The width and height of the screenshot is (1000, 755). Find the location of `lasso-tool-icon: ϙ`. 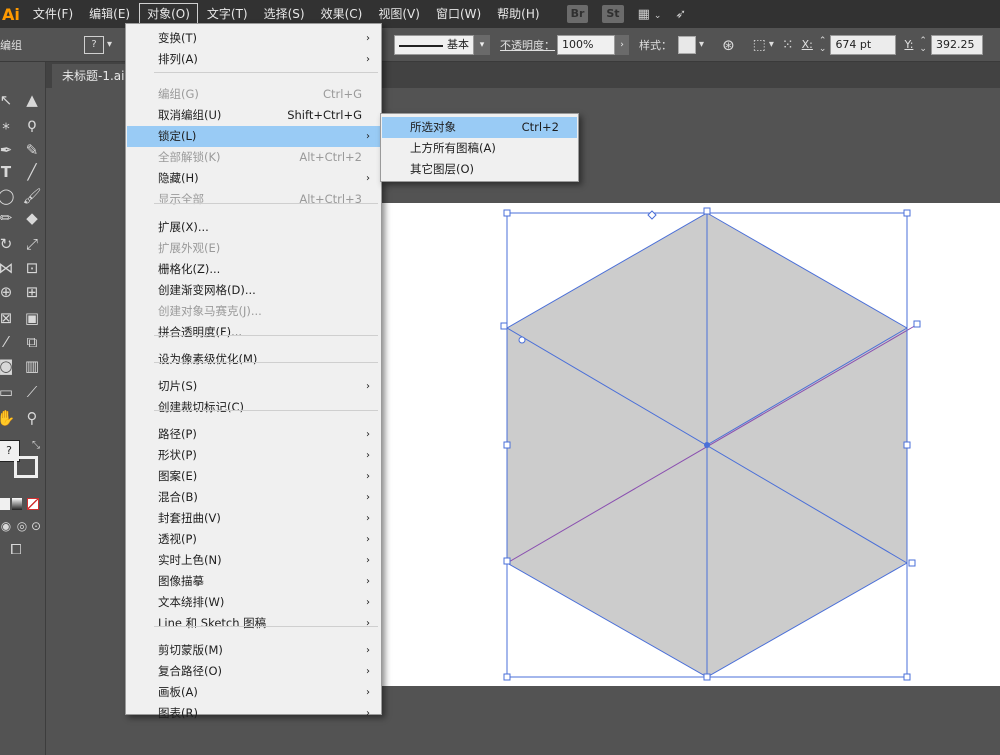

lasso-tool-icon: ϙ is located at coordinates (32, 124).